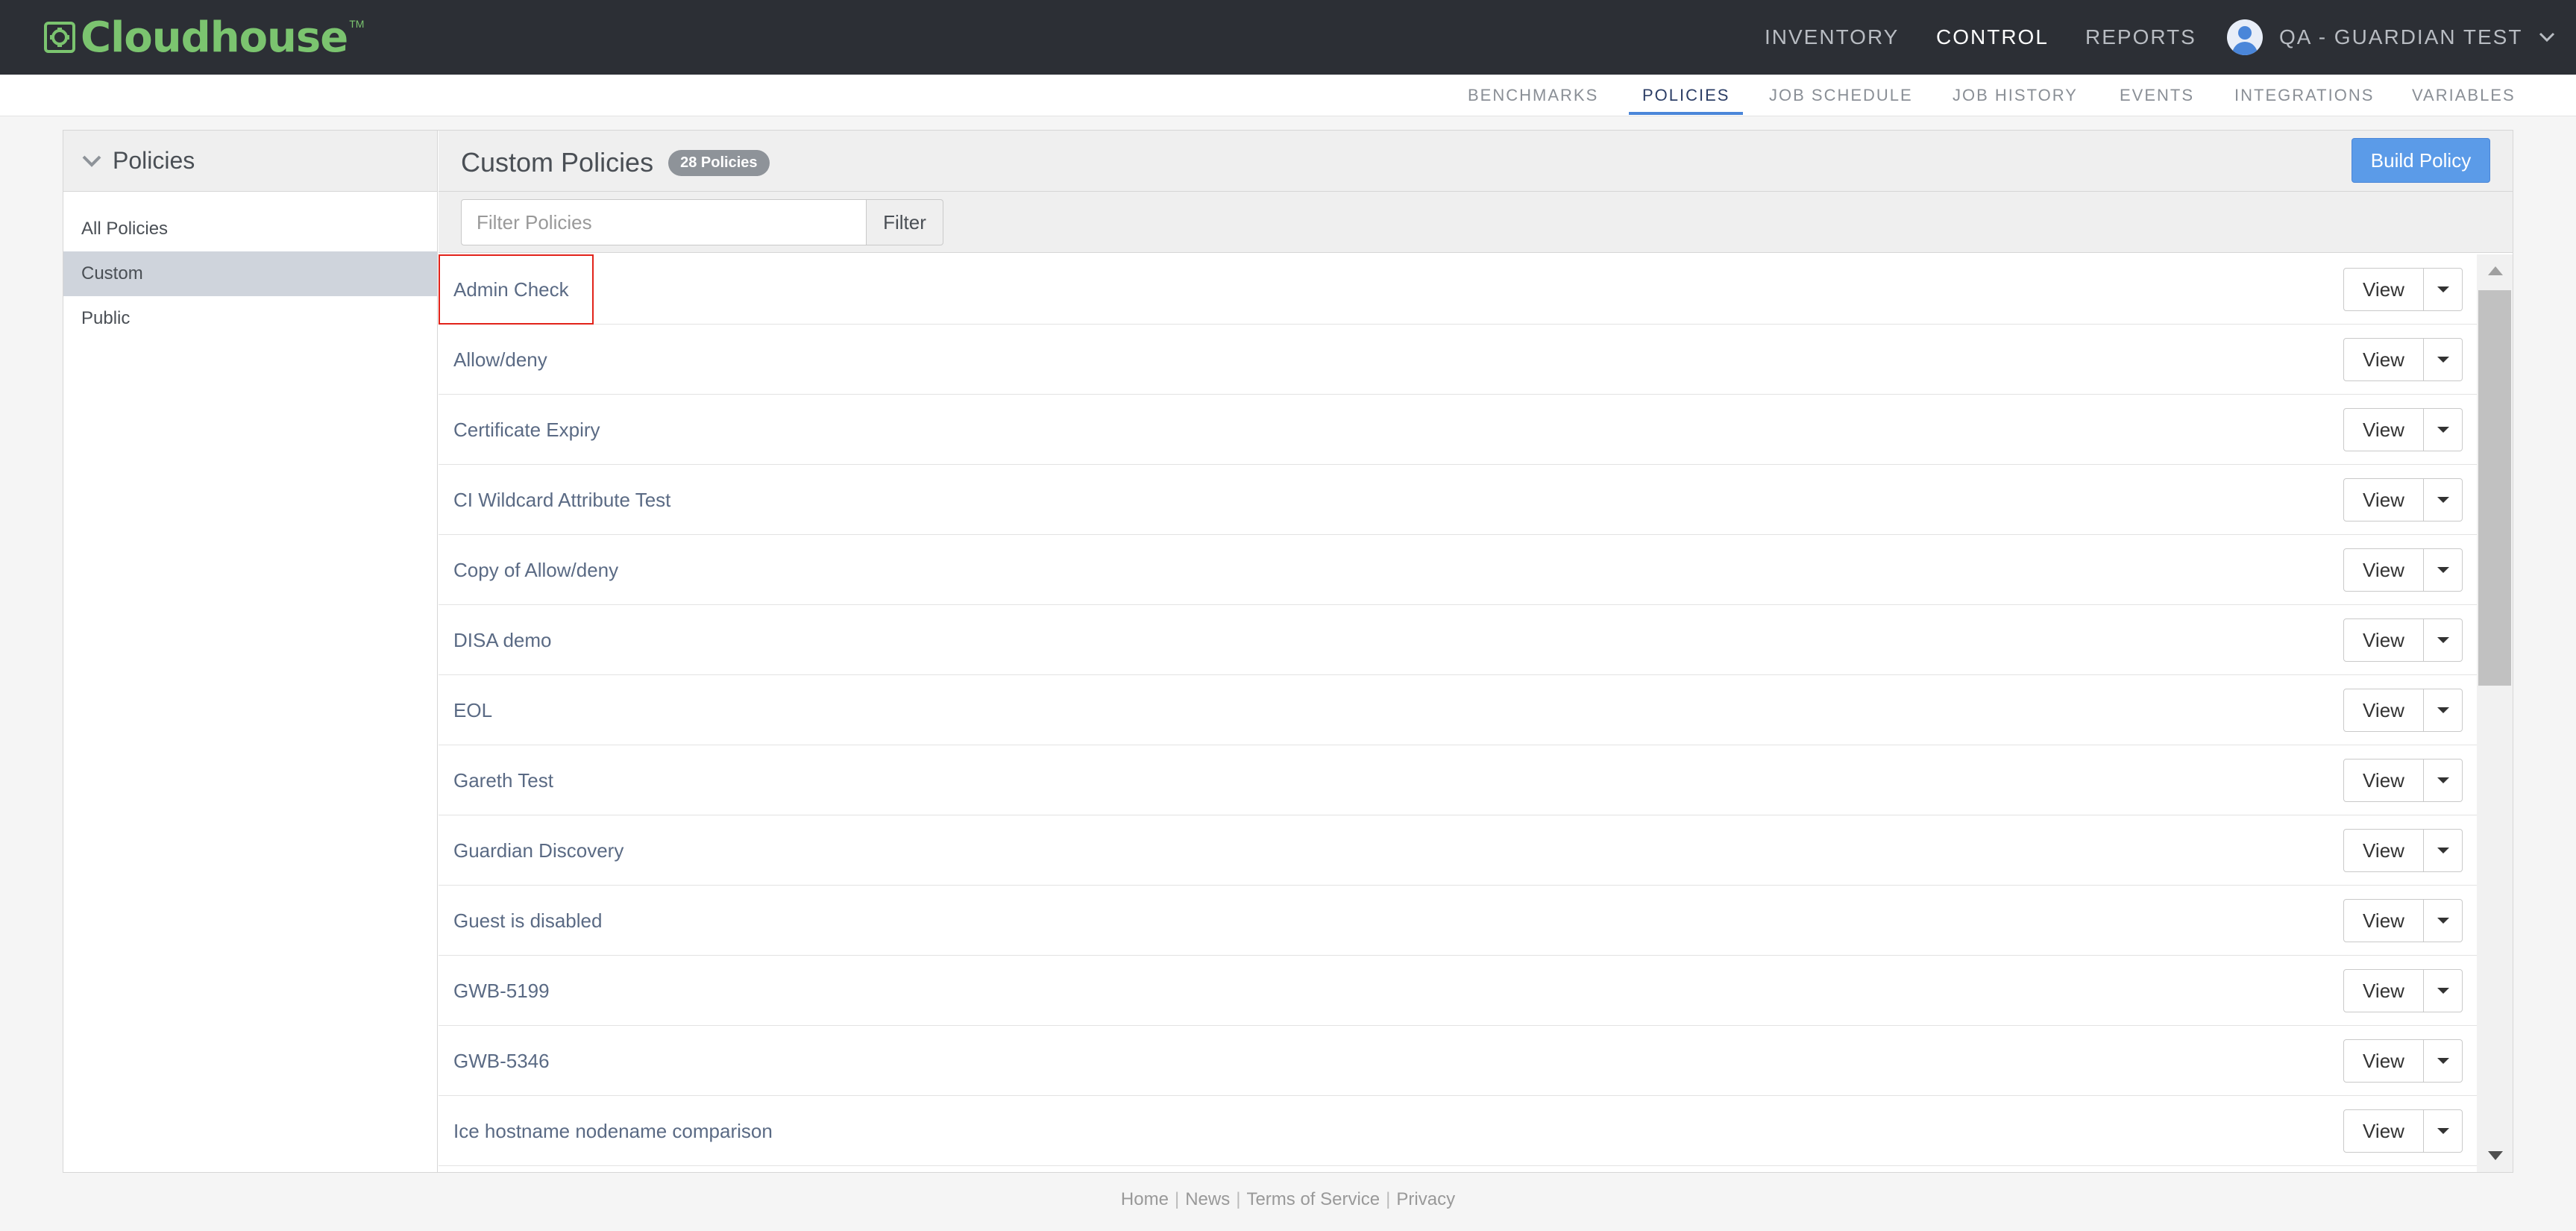 Image resolution: width=2576 pixels, height=1231 pixels. I want to click on subnav-benchmarks-wrap: BENCHMARKS, so click(1533, 96).